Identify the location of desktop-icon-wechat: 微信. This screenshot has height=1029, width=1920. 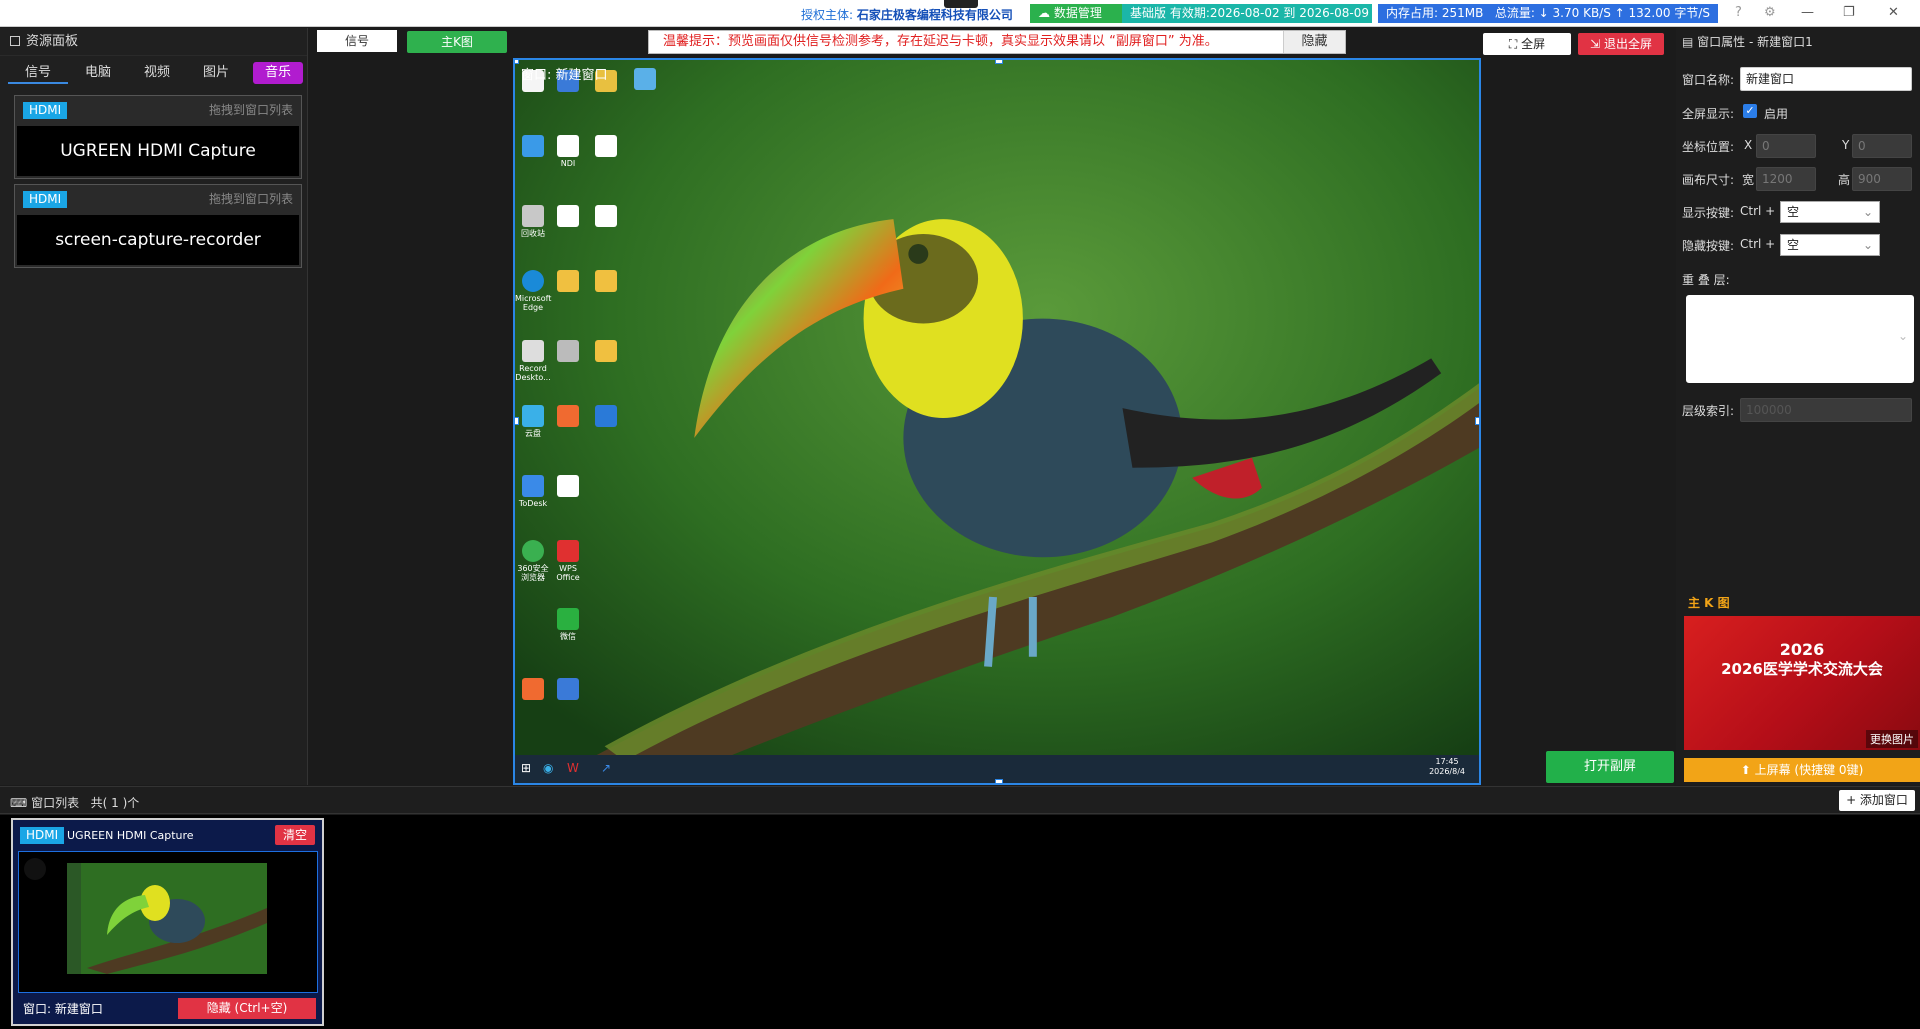
(568, 624).